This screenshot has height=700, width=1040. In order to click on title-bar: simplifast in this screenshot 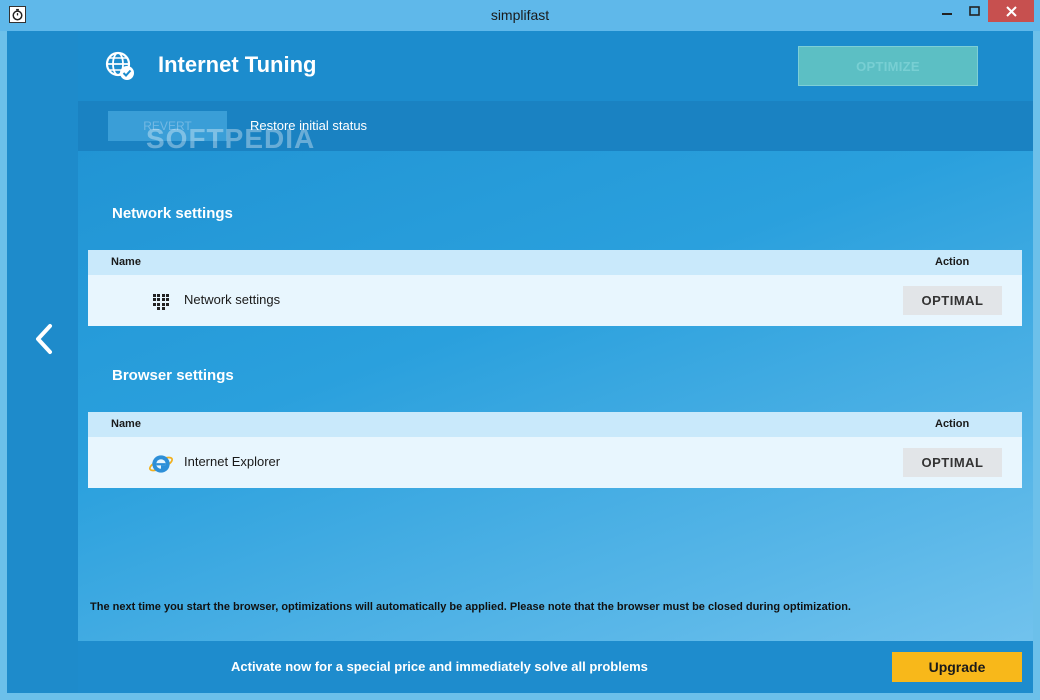, I will do `click(520, 15)`.